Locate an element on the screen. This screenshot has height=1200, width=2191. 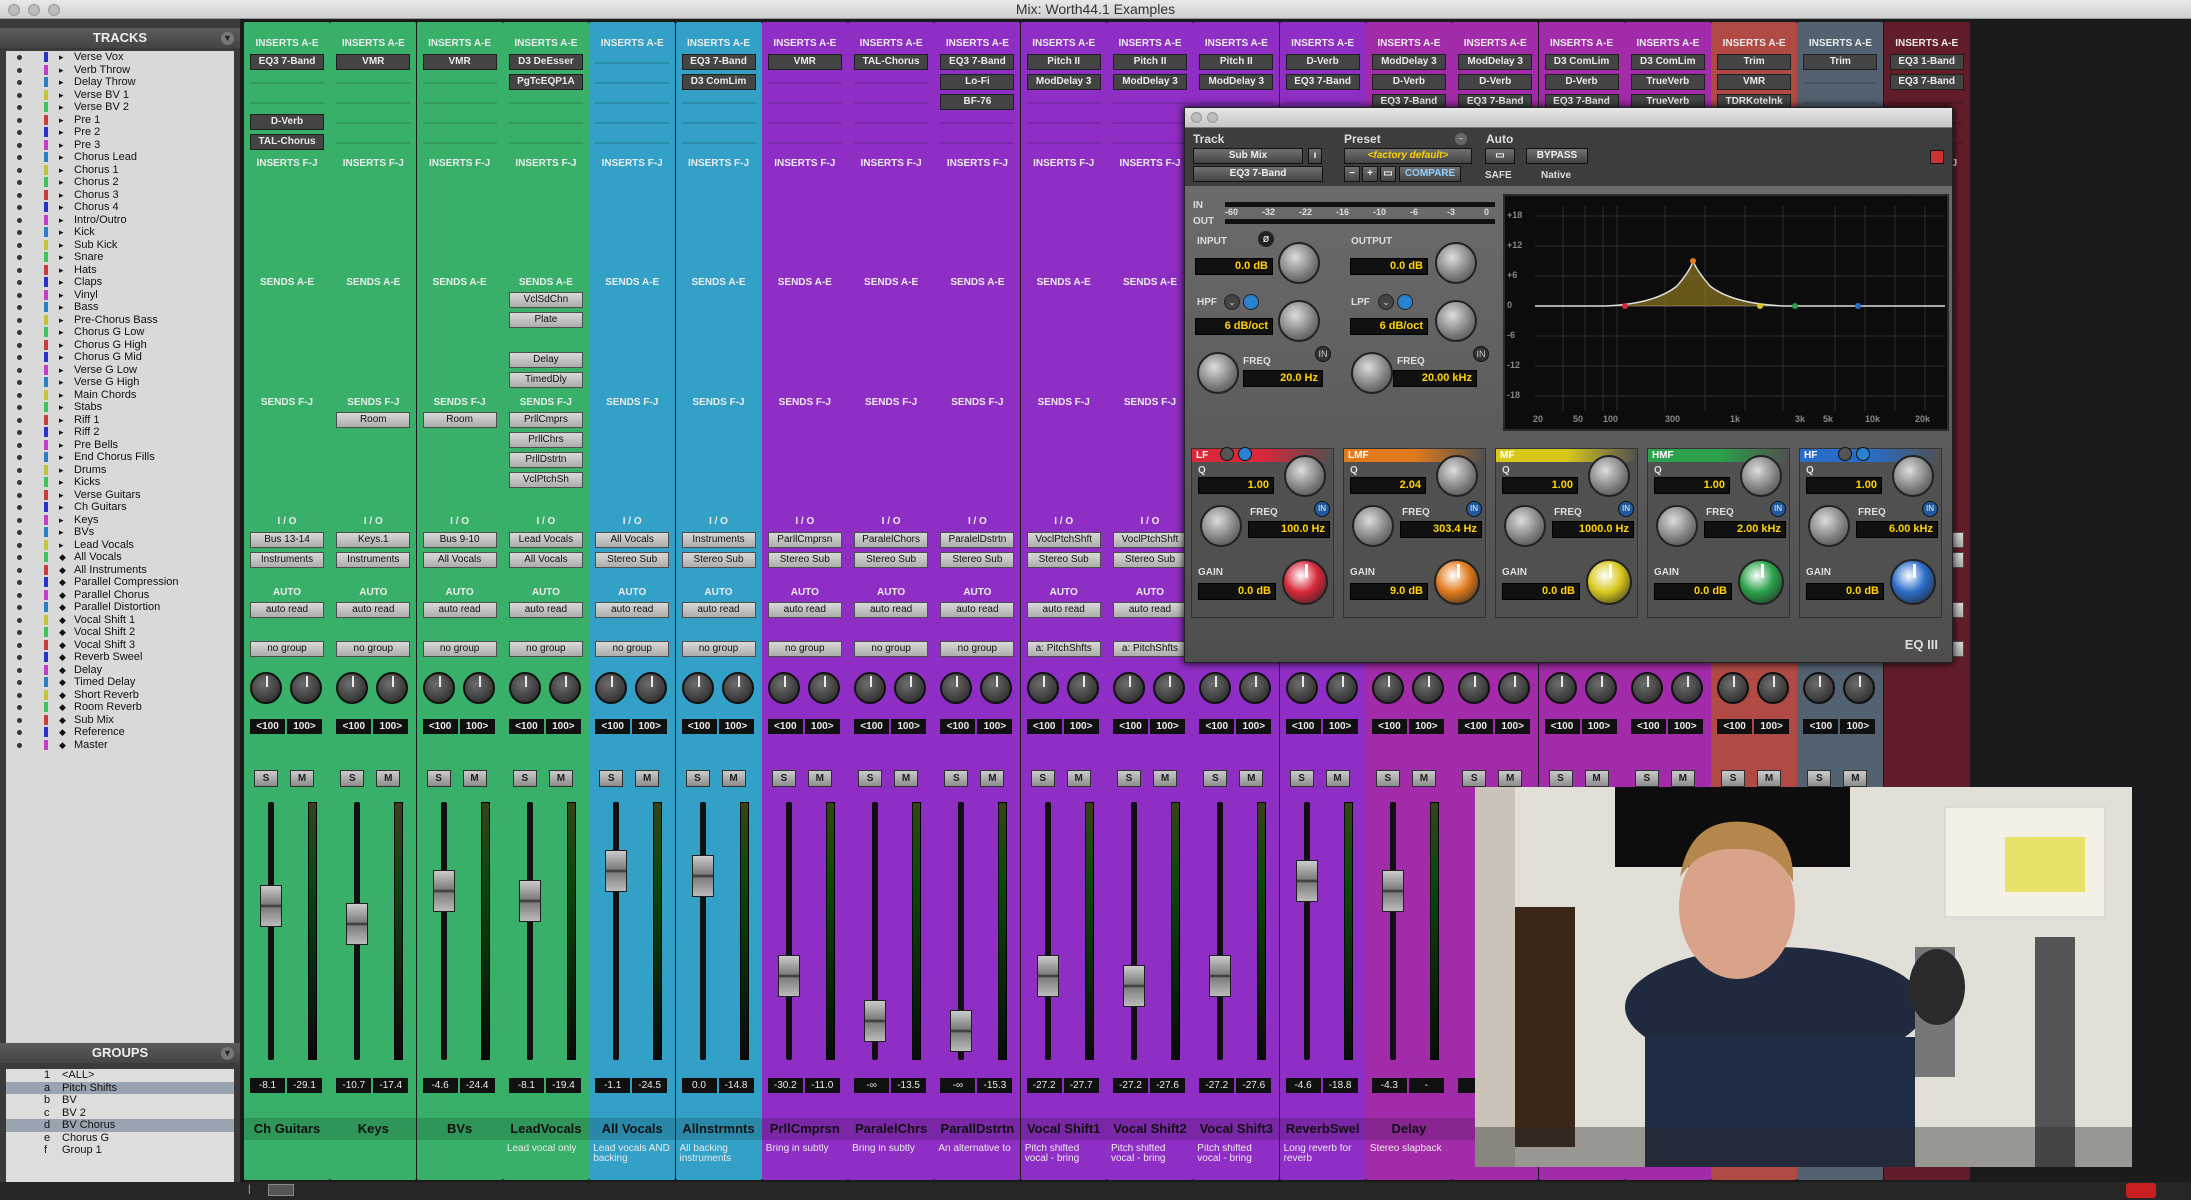
groups-menu-button: ▼ is located at coordinates (227, 1053).